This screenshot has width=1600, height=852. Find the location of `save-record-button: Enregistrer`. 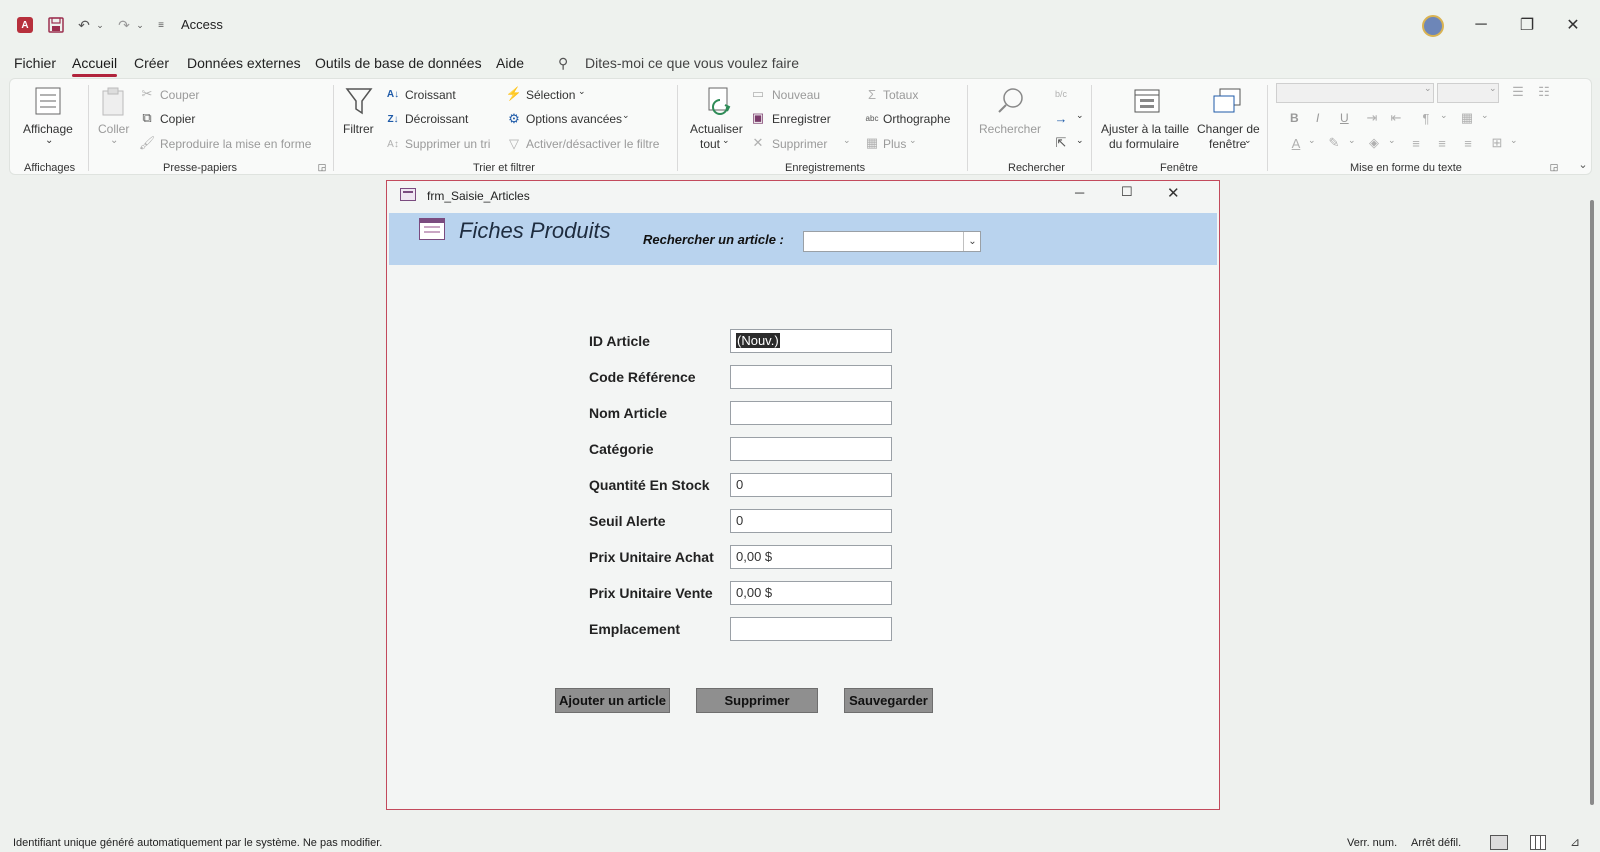

save-record-button: Enregistrer is located at coordinates (801, 119).